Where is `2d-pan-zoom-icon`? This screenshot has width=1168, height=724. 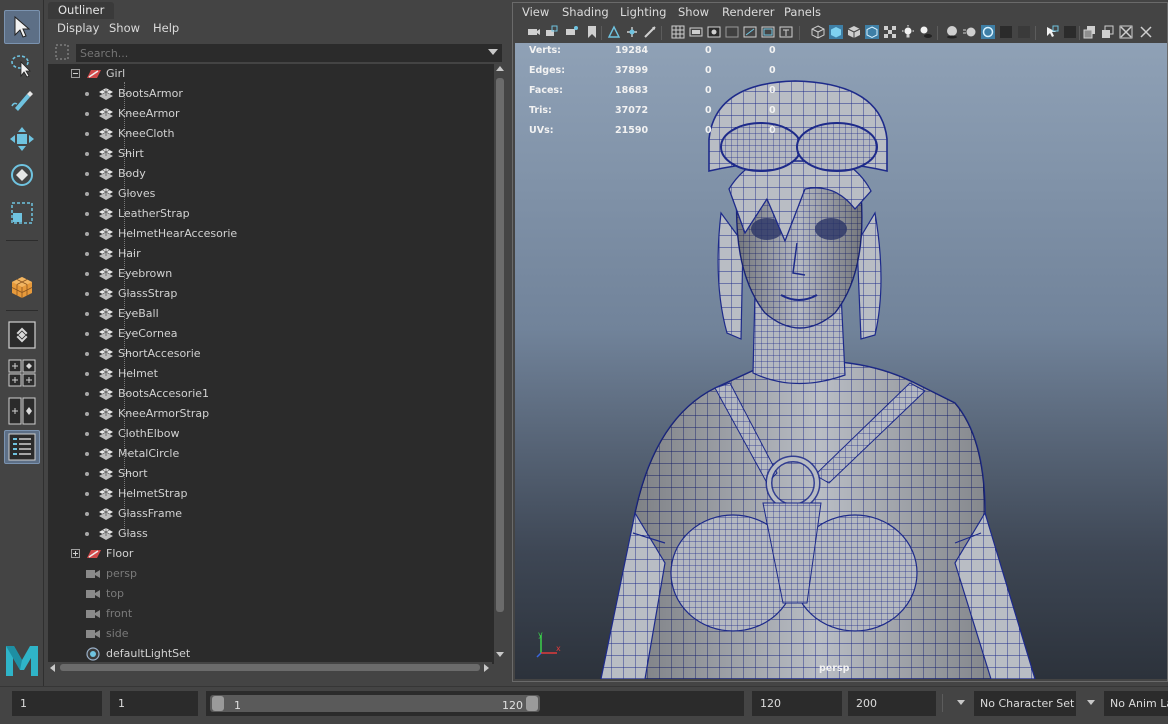 2d-pan-zoom-icon is located at coordinates (650, 32).